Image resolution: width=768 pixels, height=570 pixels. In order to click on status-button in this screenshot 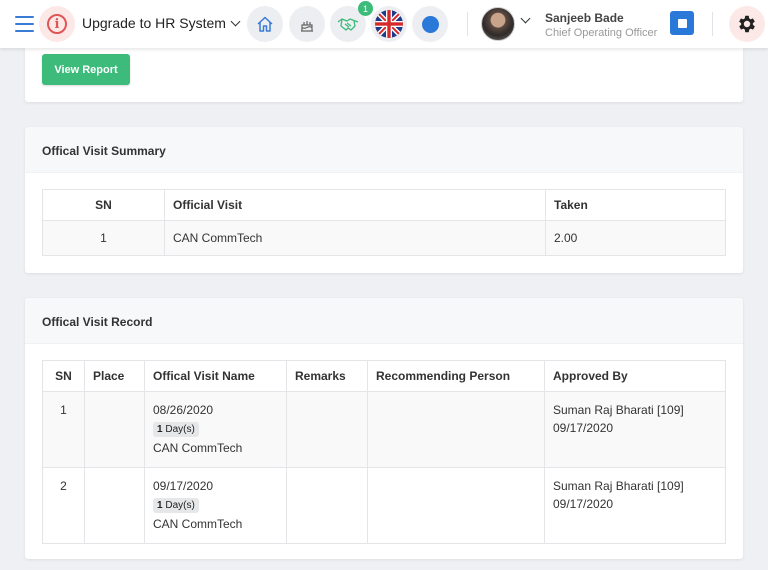, I will do `click(430, 24)`.